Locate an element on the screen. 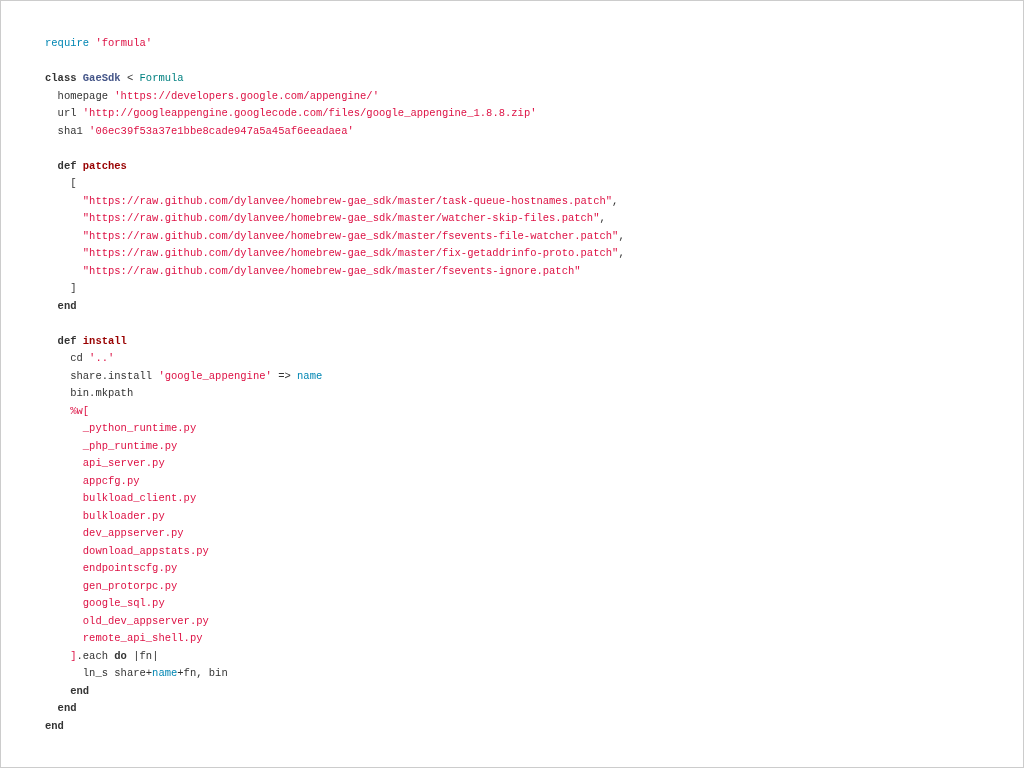  code-line: bulkloader.py is located at coordinates (123, 516).